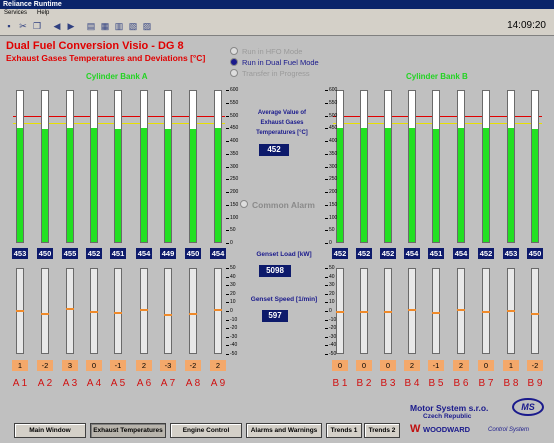  I want to click on company-logo: MS, so click(528, 407).